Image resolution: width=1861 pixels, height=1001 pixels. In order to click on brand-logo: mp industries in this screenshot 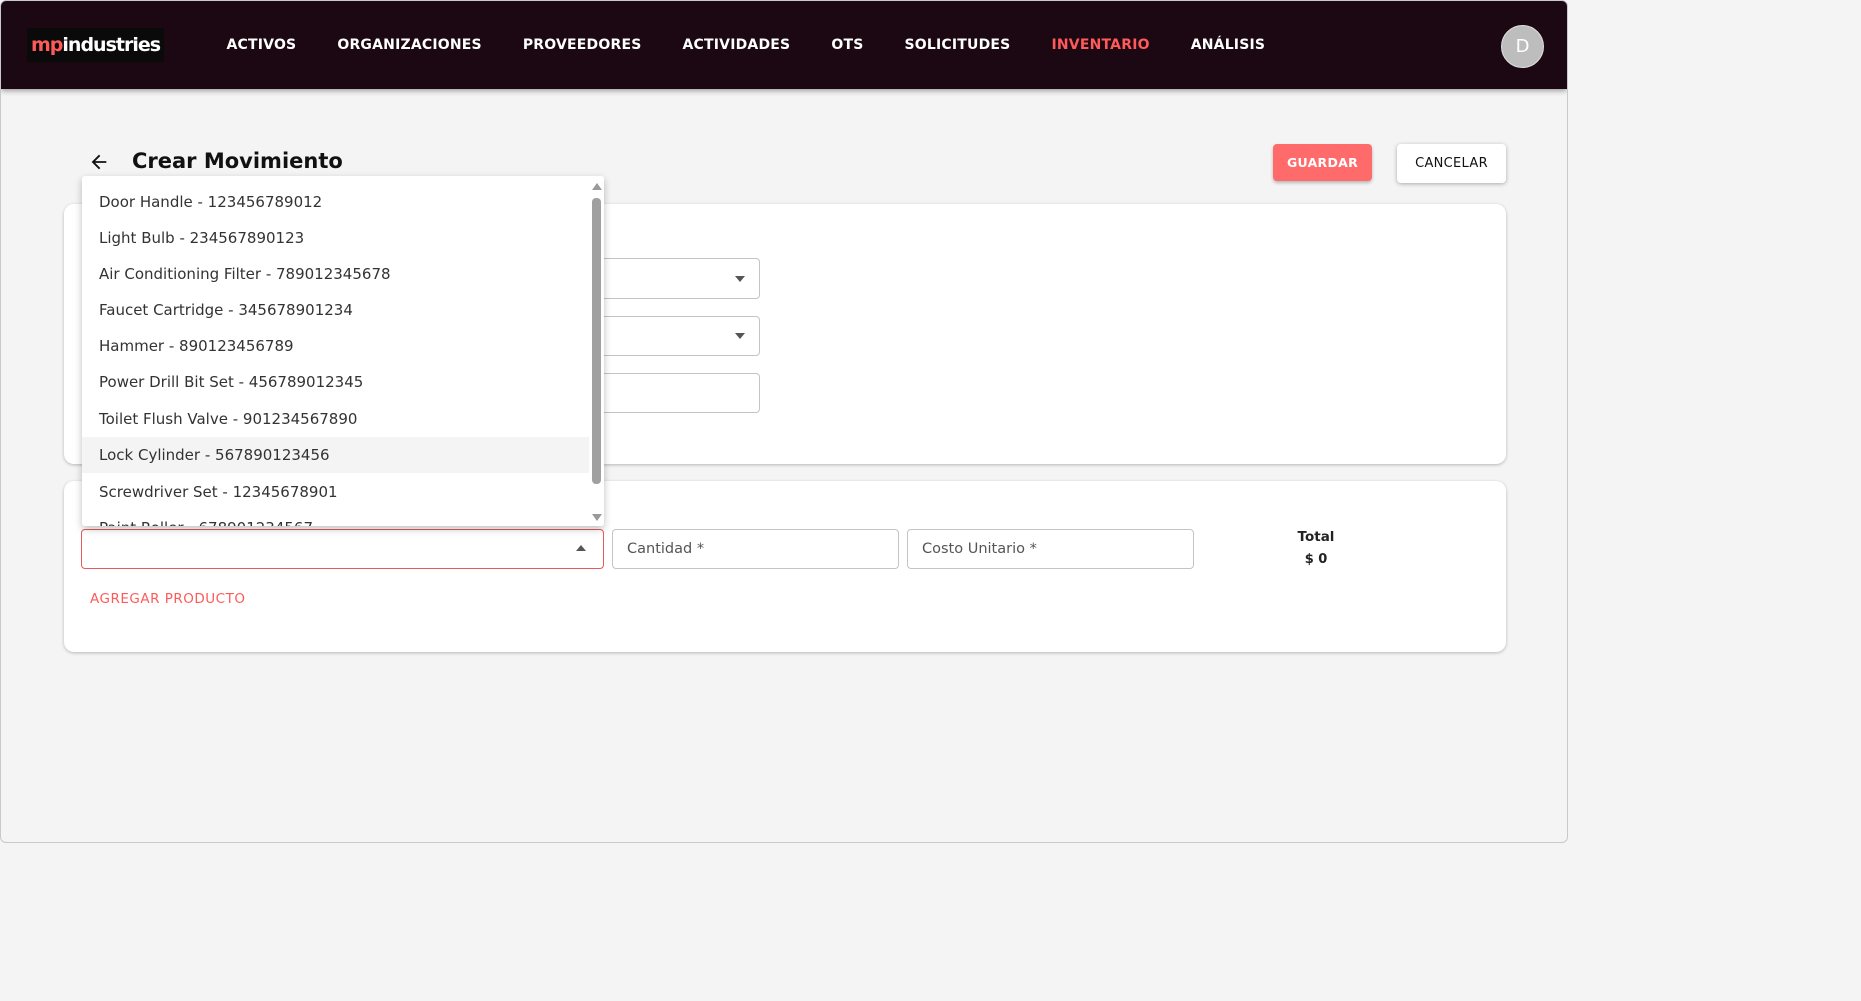, I will do `click(96, 45)`.